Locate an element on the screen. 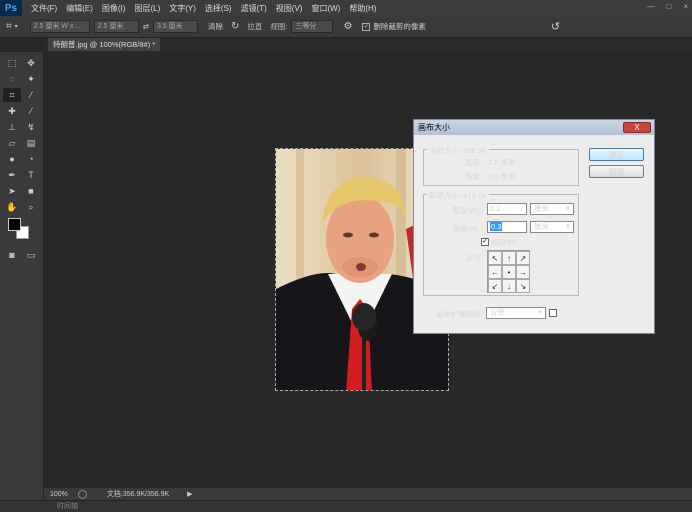 The image size is (692, 512). view-select: 三等分 is located at coordinates (312, 26).